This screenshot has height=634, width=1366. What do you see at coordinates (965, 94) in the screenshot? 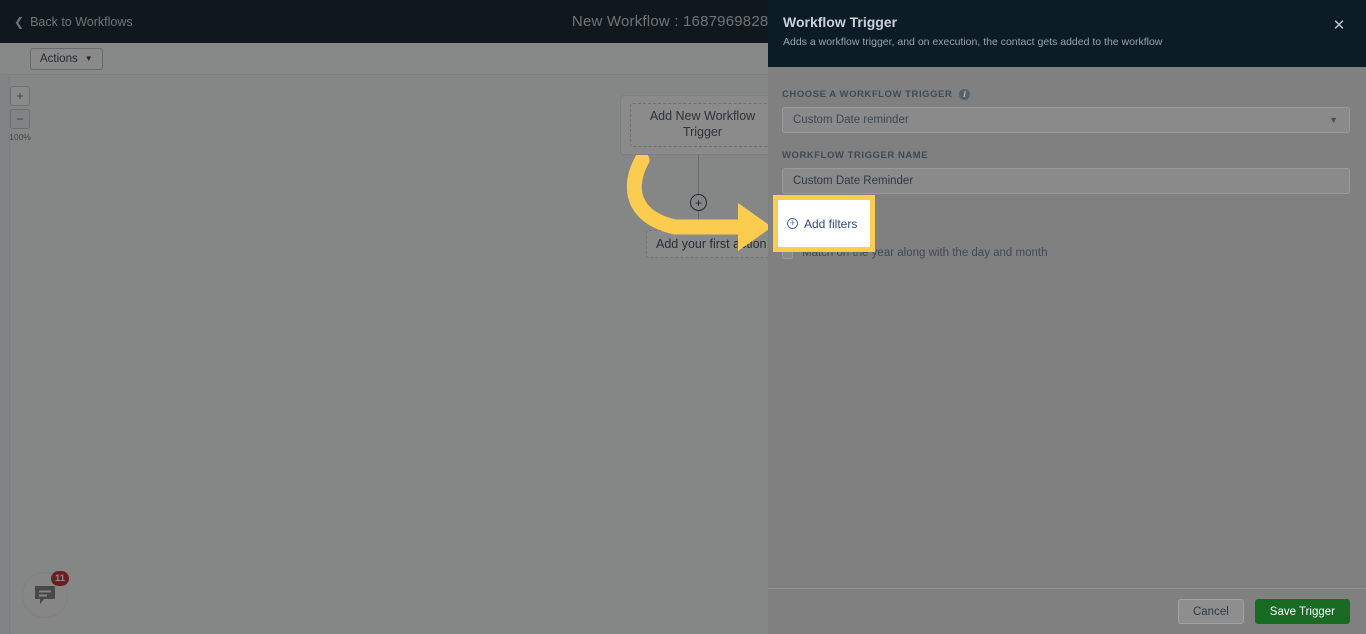
I see `info-icon: i` at bounding box center [965, 94].